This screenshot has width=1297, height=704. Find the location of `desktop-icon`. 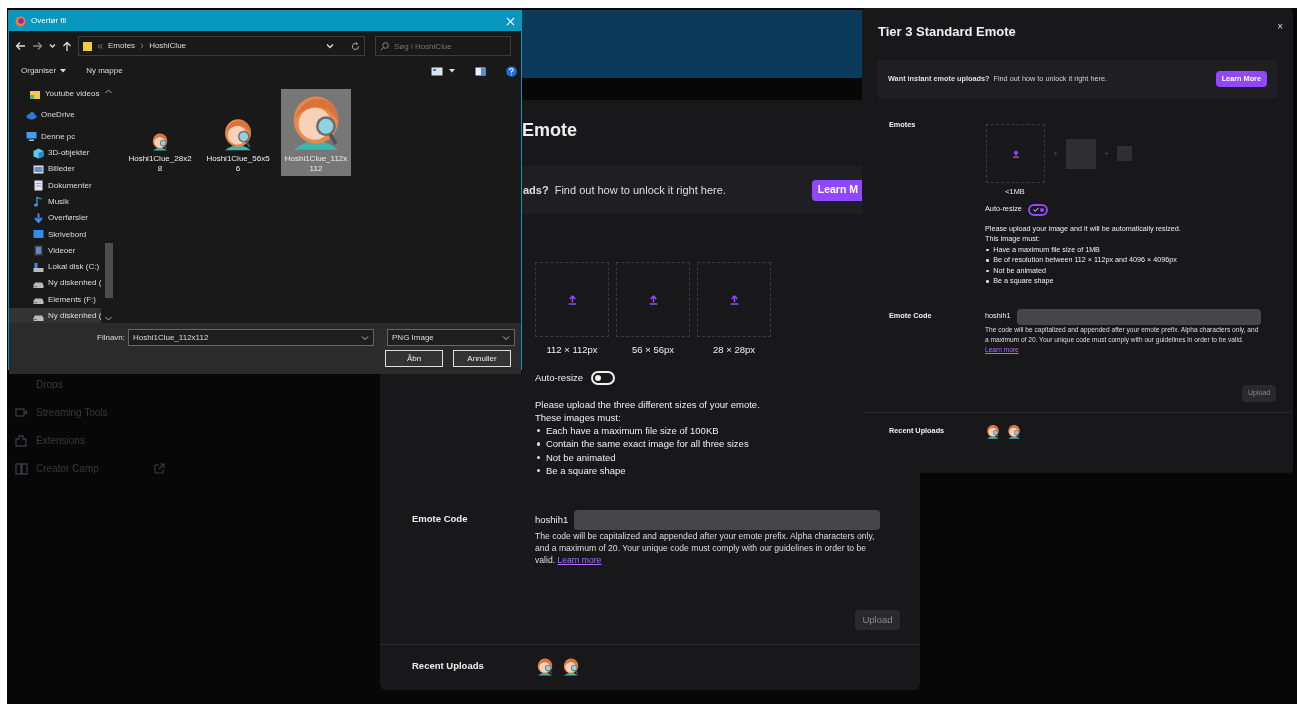

desktop-icon is located at coordinates (38, 234).